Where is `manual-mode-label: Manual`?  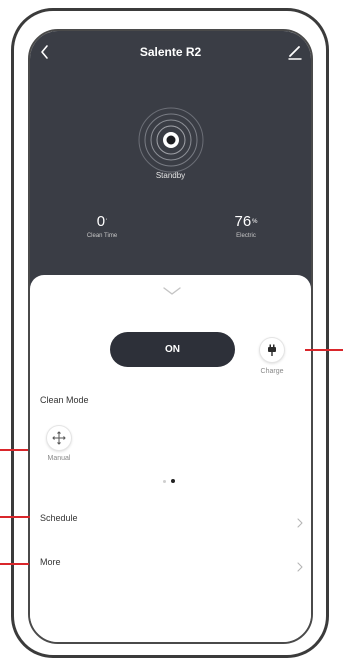
manual-mode-label: Manual is located at coordinates (59, 458).